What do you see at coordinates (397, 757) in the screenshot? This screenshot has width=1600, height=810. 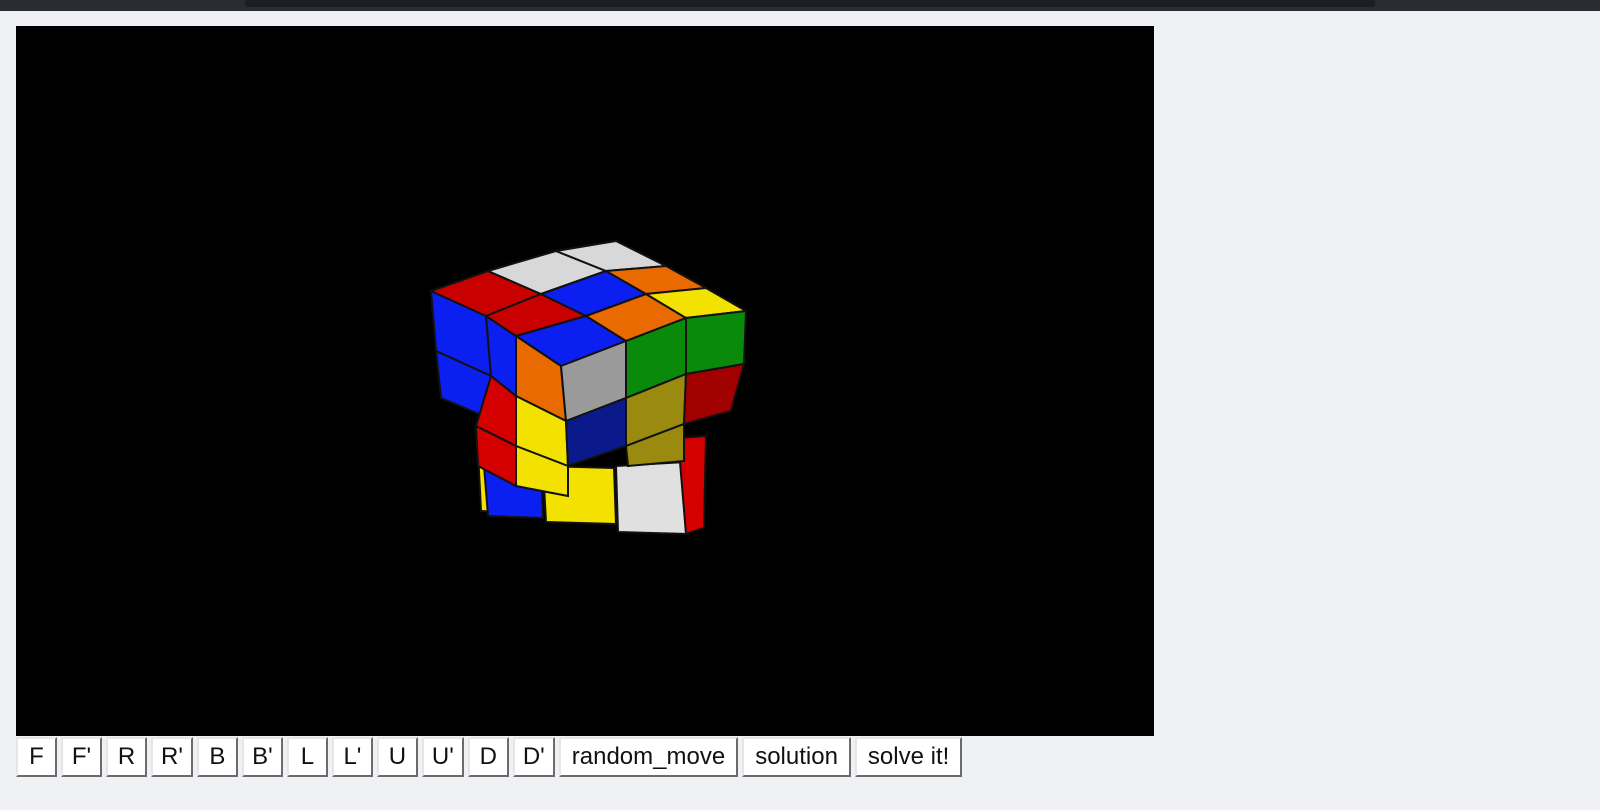 I see `u-button: U` at bounding box center [397, 757].